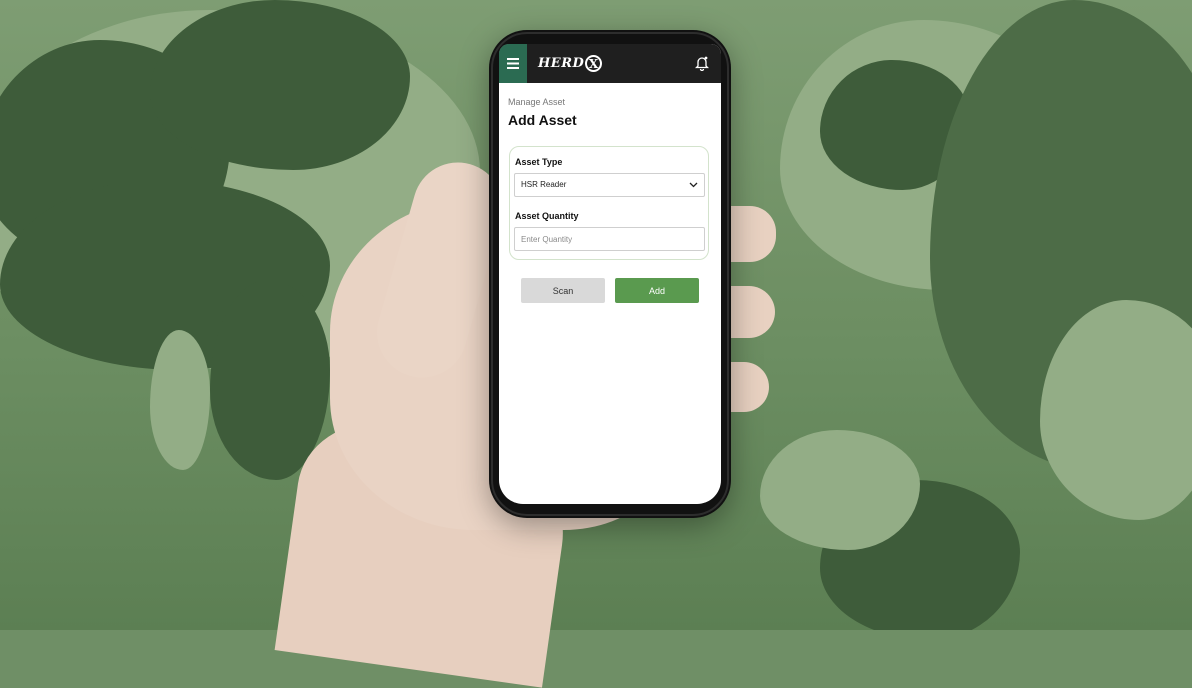 The width and height of the screenshot is (1192, 688). Describe the element at coordinates (702, 65) in the screenshot. I see `bell-icon` at that location.